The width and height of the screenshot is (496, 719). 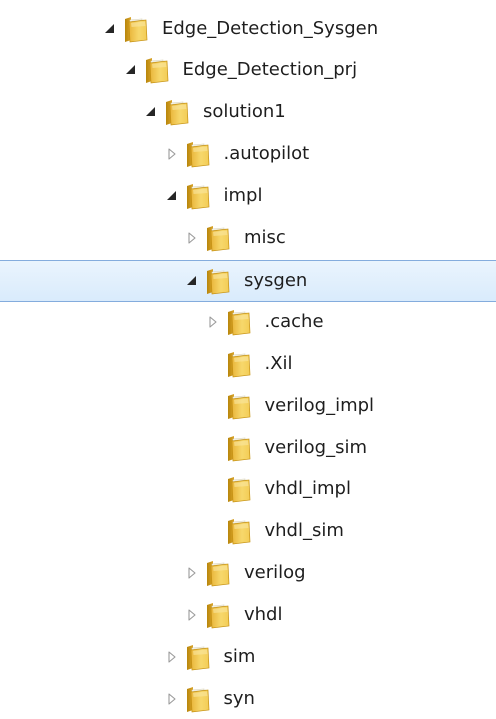 I want to click on tree-row: Edge_Detection_prj, so click(x=248, y=71).